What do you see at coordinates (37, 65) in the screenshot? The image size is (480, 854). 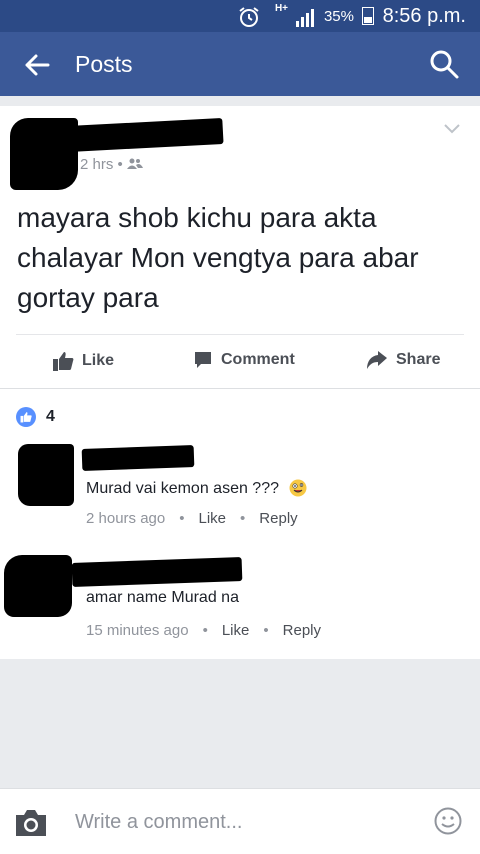 I see `back-arrow-icon` at bounding box center [37, 65].